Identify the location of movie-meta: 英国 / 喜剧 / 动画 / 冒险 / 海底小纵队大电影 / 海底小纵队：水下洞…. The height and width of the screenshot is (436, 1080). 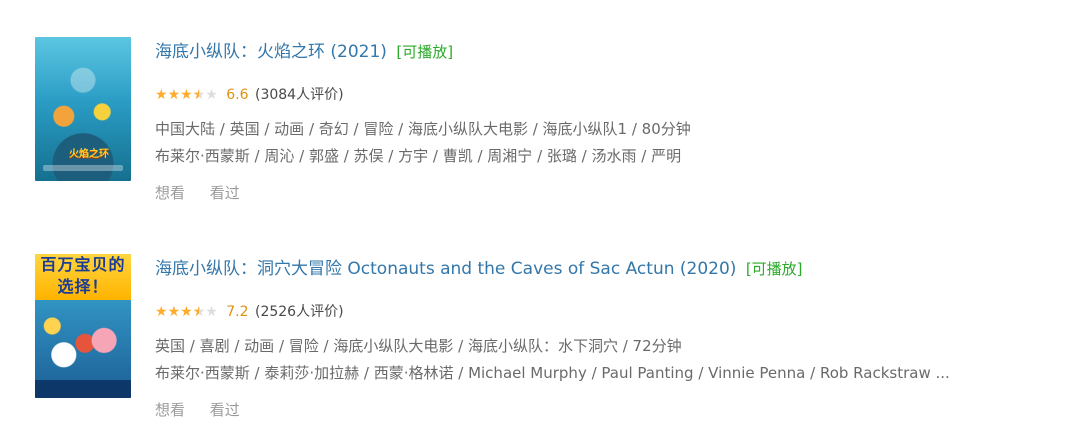
(418, 346).